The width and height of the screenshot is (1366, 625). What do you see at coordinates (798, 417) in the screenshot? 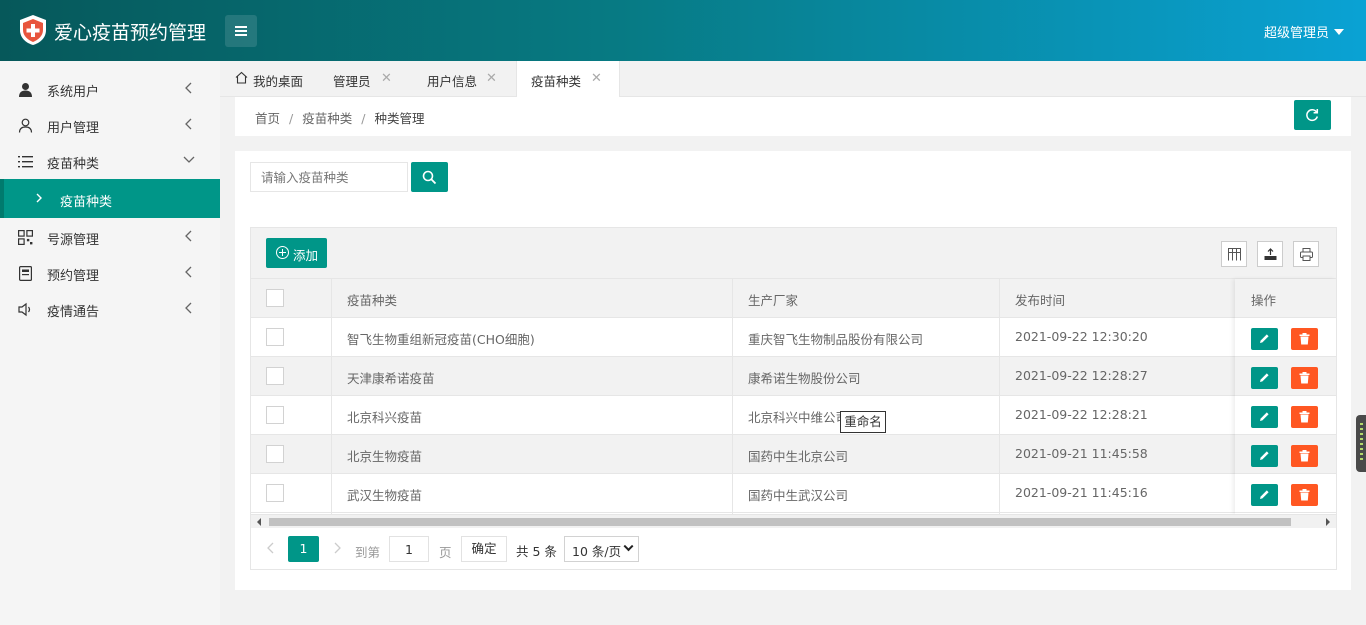
I see `cell-maker: 北京科兴中维公司` at bounding box center [798, 417].